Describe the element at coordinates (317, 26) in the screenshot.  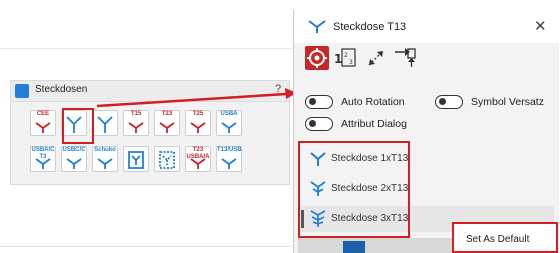
I see `socket-icon` at that location.